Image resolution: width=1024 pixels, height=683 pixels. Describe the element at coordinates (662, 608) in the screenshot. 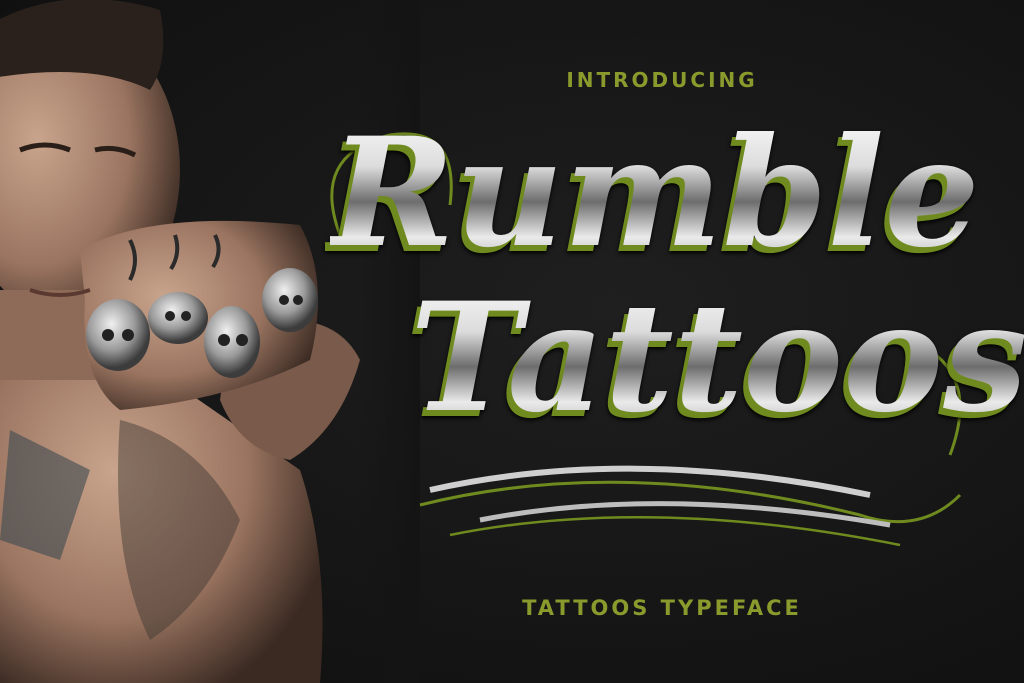

I see `typeface-subtitle: TATTOOS TYPEFACE` at that location.